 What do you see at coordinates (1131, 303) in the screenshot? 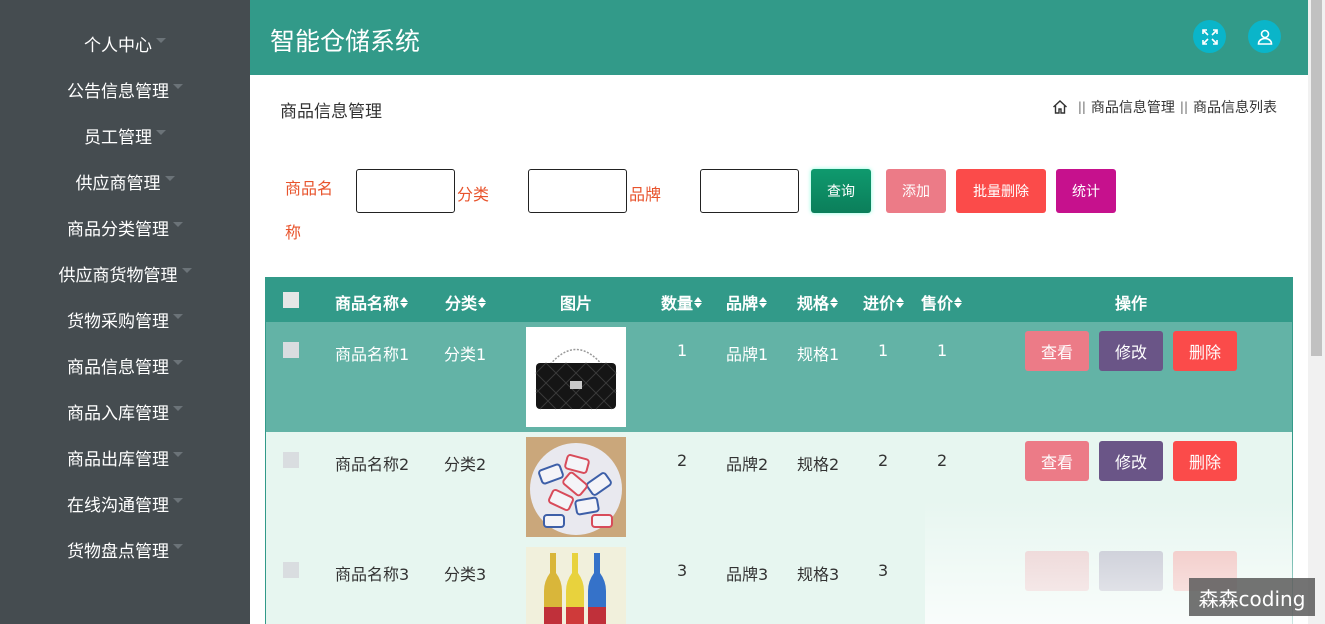
I see `column-header-actions: 操作` at bounding box center [1131, 303].